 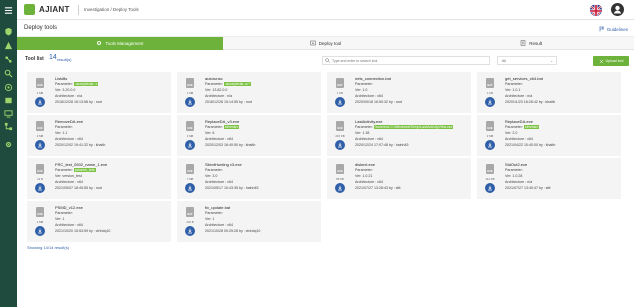 I want to click on tab-deploy-tool: Deploy tool, so click(x=325, y=43).